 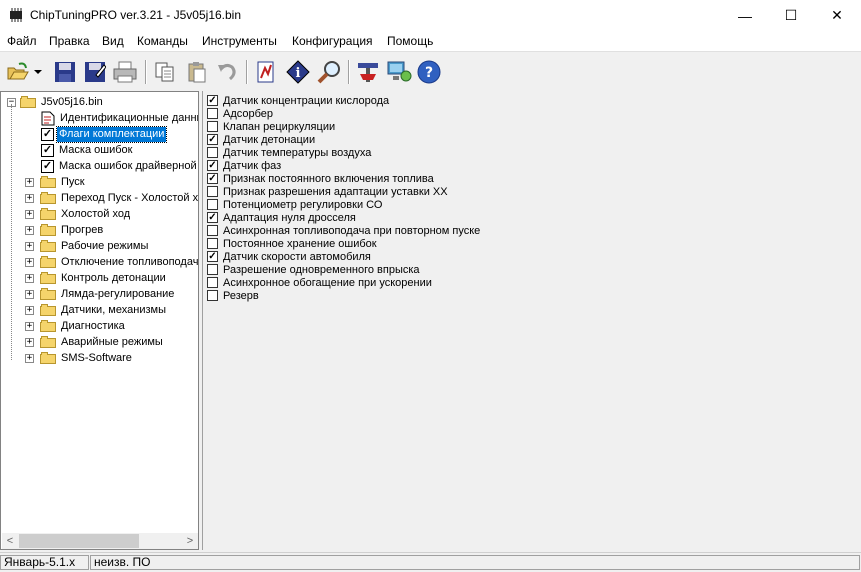 I want to click on tree-item: + Отключение топливоподачи, so click(x=111, y=262).